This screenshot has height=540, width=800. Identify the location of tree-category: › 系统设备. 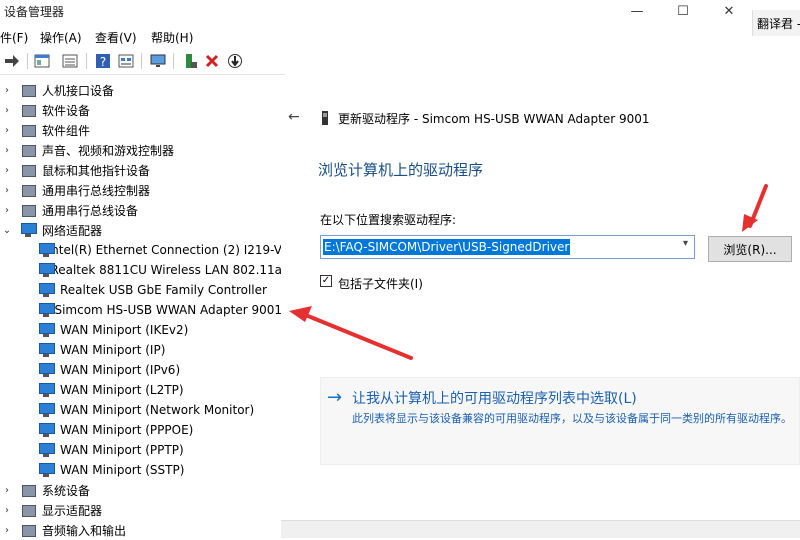
(46, 490).